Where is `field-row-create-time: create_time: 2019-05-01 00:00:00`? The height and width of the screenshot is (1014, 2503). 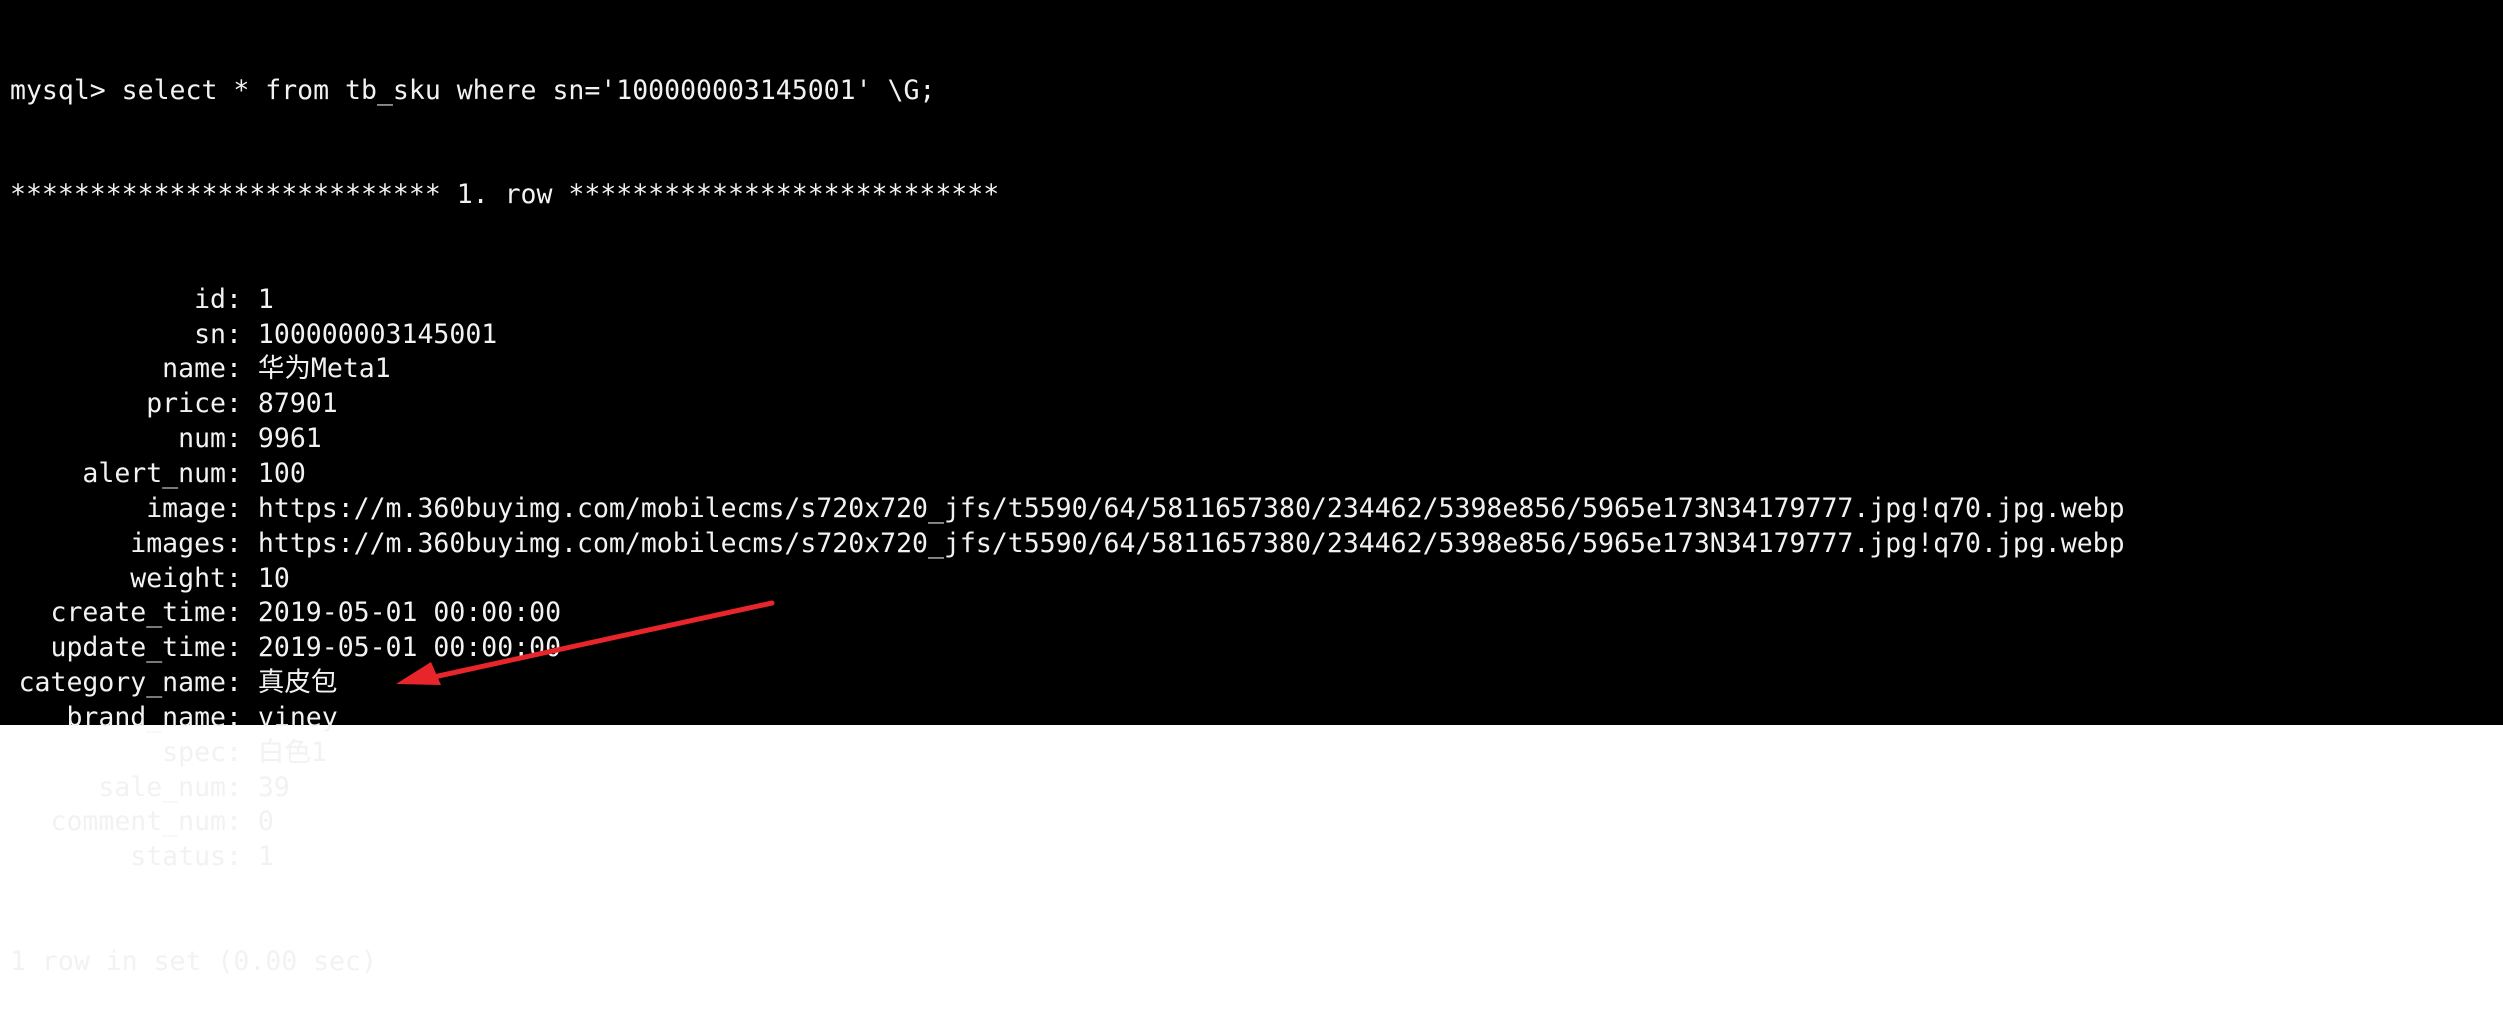 field-row-create-time: create_time: 2019-05-01 00:00:00 is located at coordinates (1256, 613).